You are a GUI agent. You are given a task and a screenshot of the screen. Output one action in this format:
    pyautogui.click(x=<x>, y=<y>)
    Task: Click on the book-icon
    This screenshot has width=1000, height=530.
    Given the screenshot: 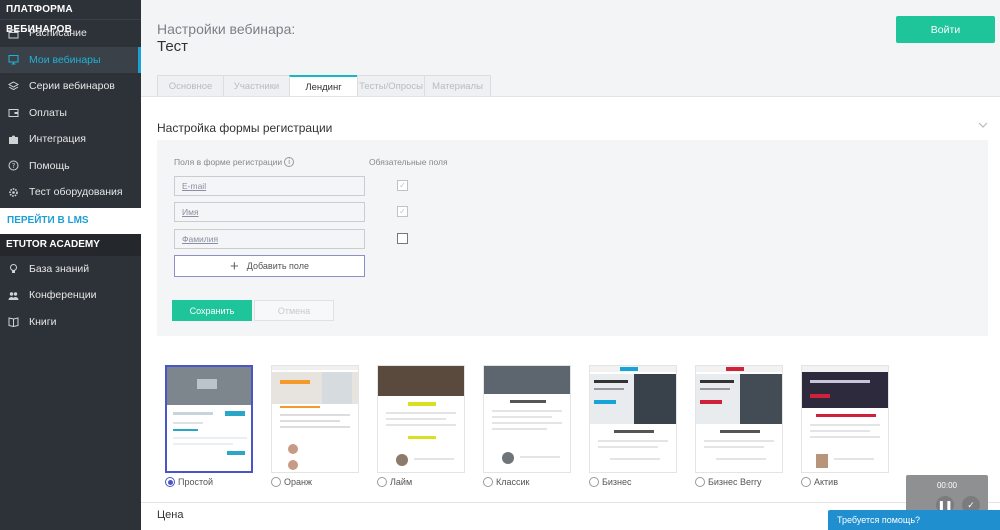 What is the action you would take?
    pyautogui.click(x=13, y=322)
    